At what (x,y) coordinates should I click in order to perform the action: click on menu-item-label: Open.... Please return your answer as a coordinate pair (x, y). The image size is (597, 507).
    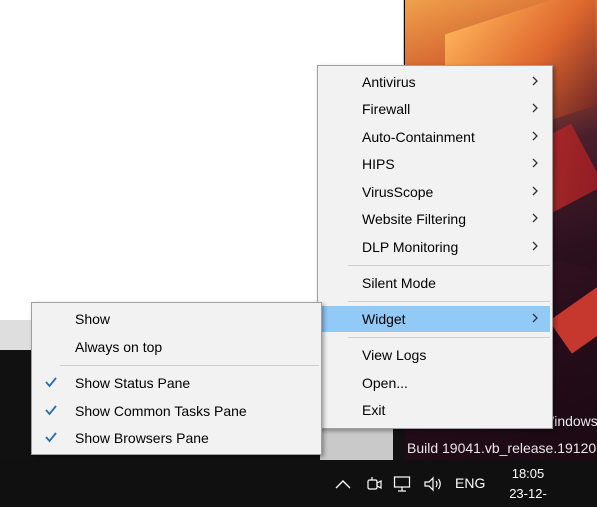
    Looking at the image, I should click on (385, 383).